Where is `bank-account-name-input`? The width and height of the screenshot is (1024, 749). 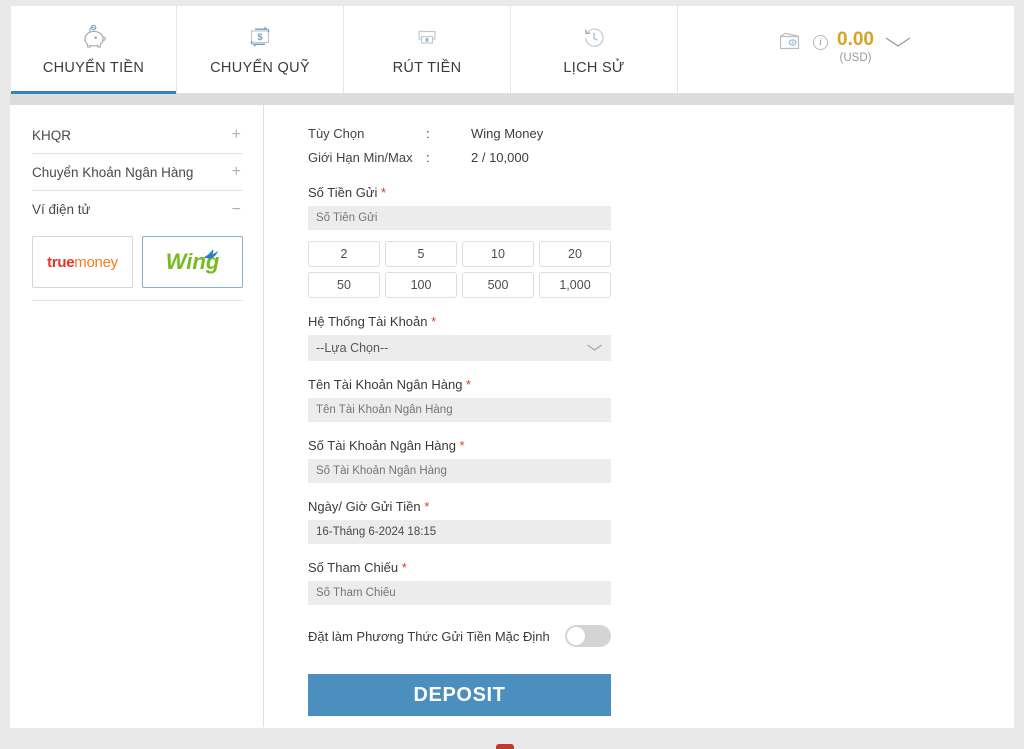
bank-account-name-input is located at coordinates (459, 410).